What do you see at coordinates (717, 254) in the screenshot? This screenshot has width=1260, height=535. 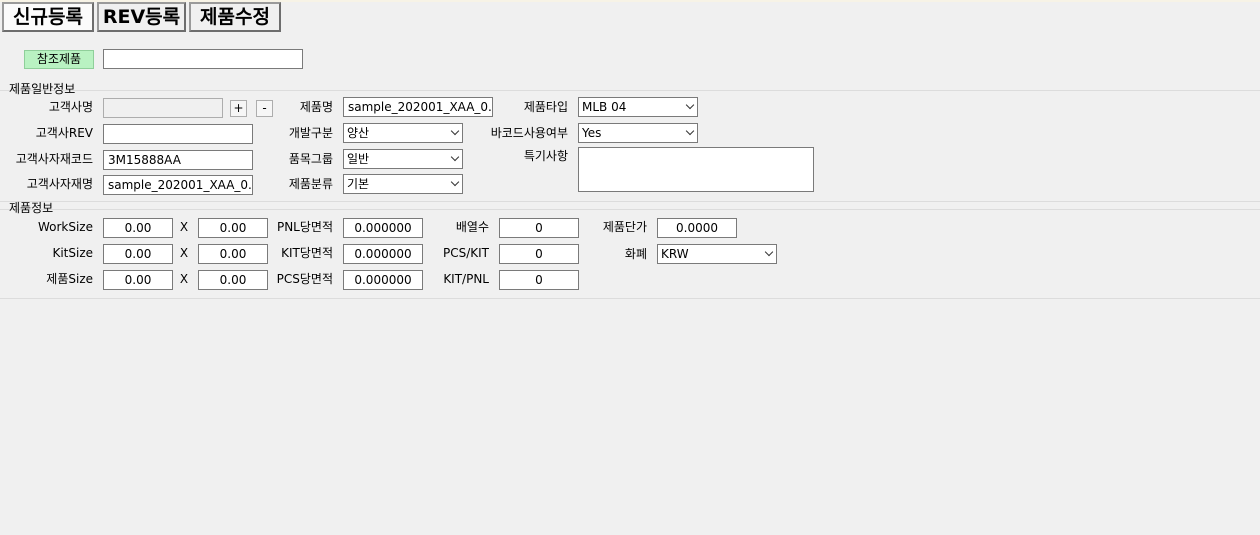 I see `currency-select: KRW` at bounding box center [717, 254].